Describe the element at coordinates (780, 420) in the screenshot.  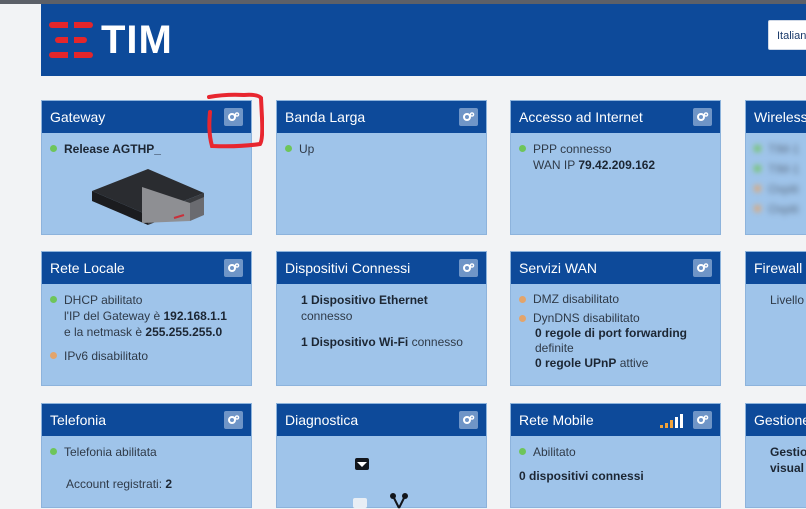
I see `panel-title: Gestione` at that location.